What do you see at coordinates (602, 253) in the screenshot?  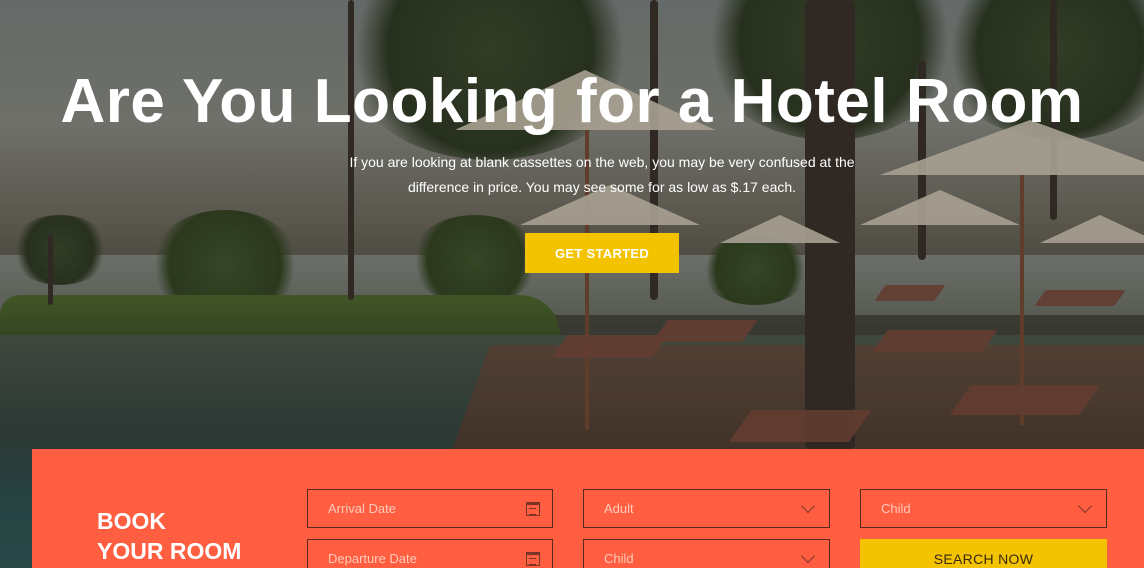 I see `get-started-button: GET STARTED` at bounding box center [602, 253].